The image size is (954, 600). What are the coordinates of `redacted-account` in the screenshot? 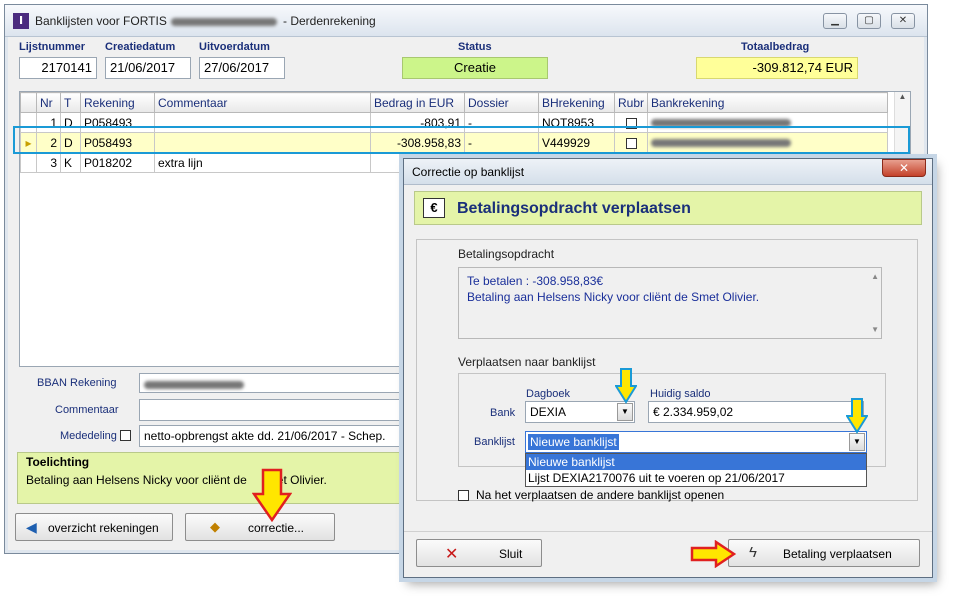 It's located at (224, 22).